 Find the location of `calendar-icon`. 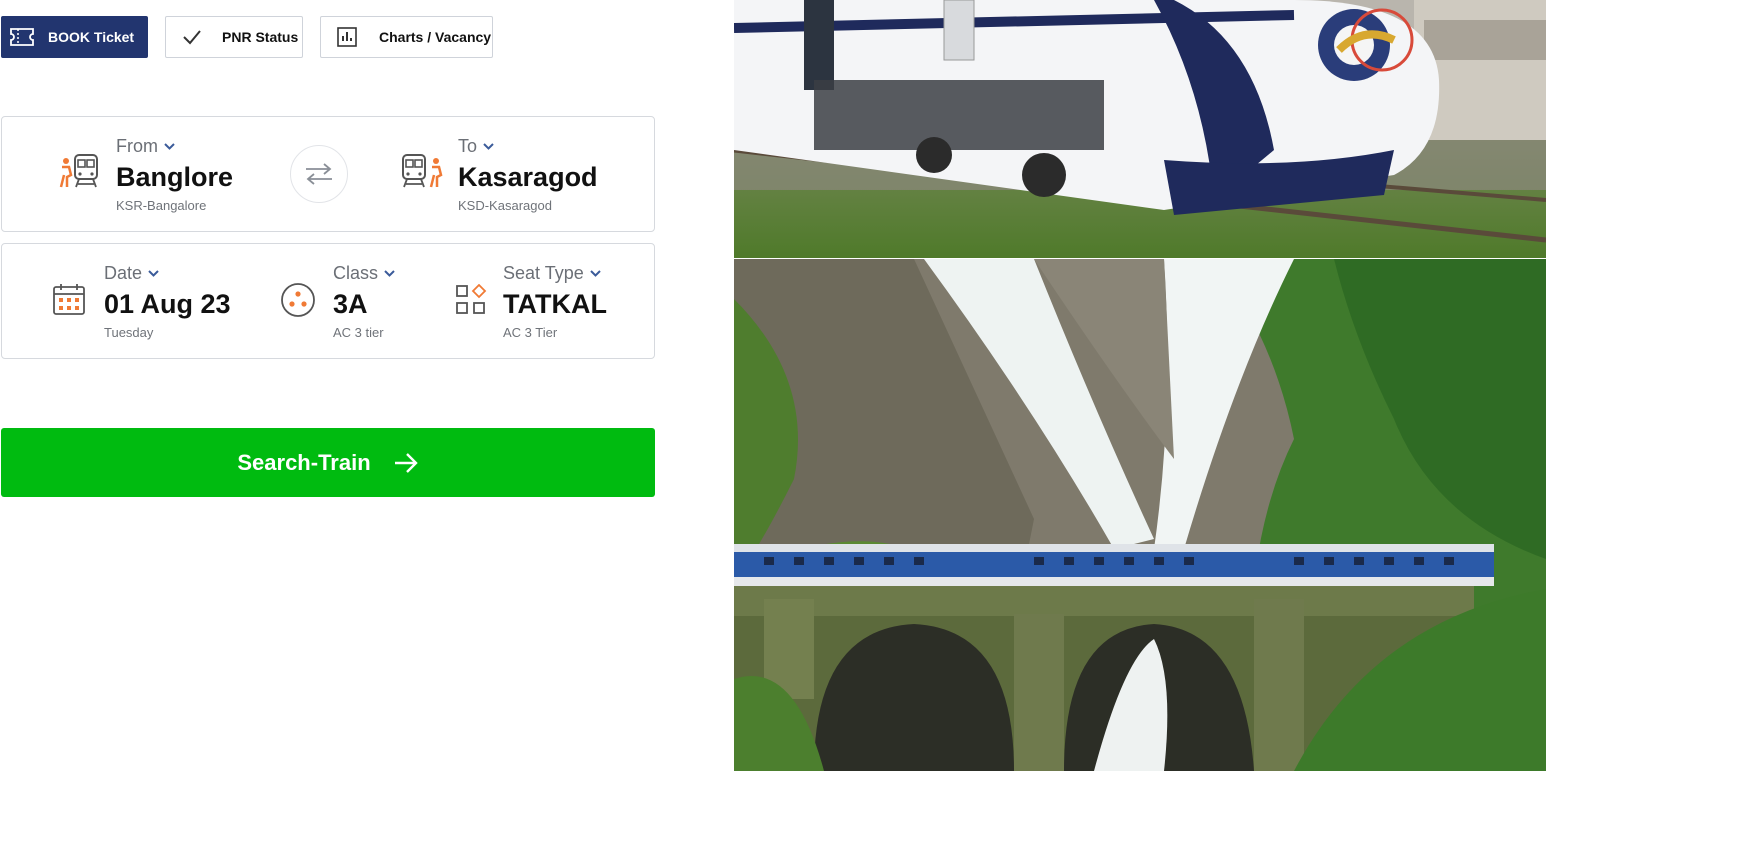

calendar-icon is located at coordinates (69, 301).